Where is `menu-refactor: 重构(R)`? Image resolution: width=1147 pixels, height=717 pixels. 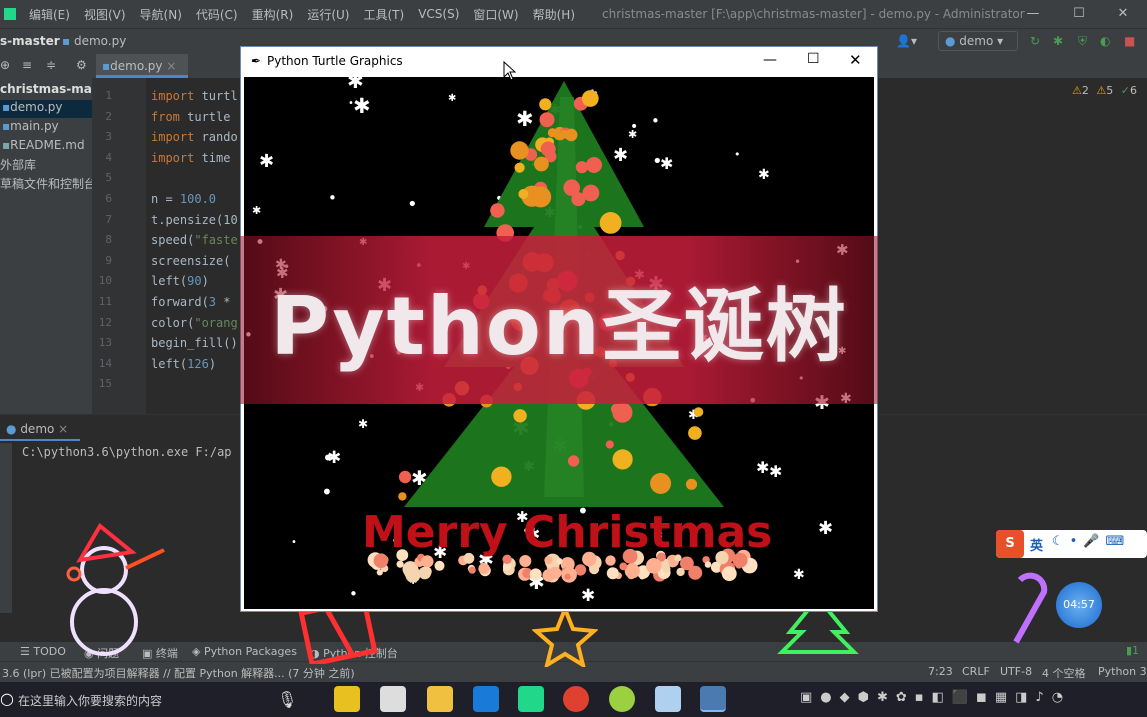
menu-refactor: 重构(R) is located at coordinates (273, 14).